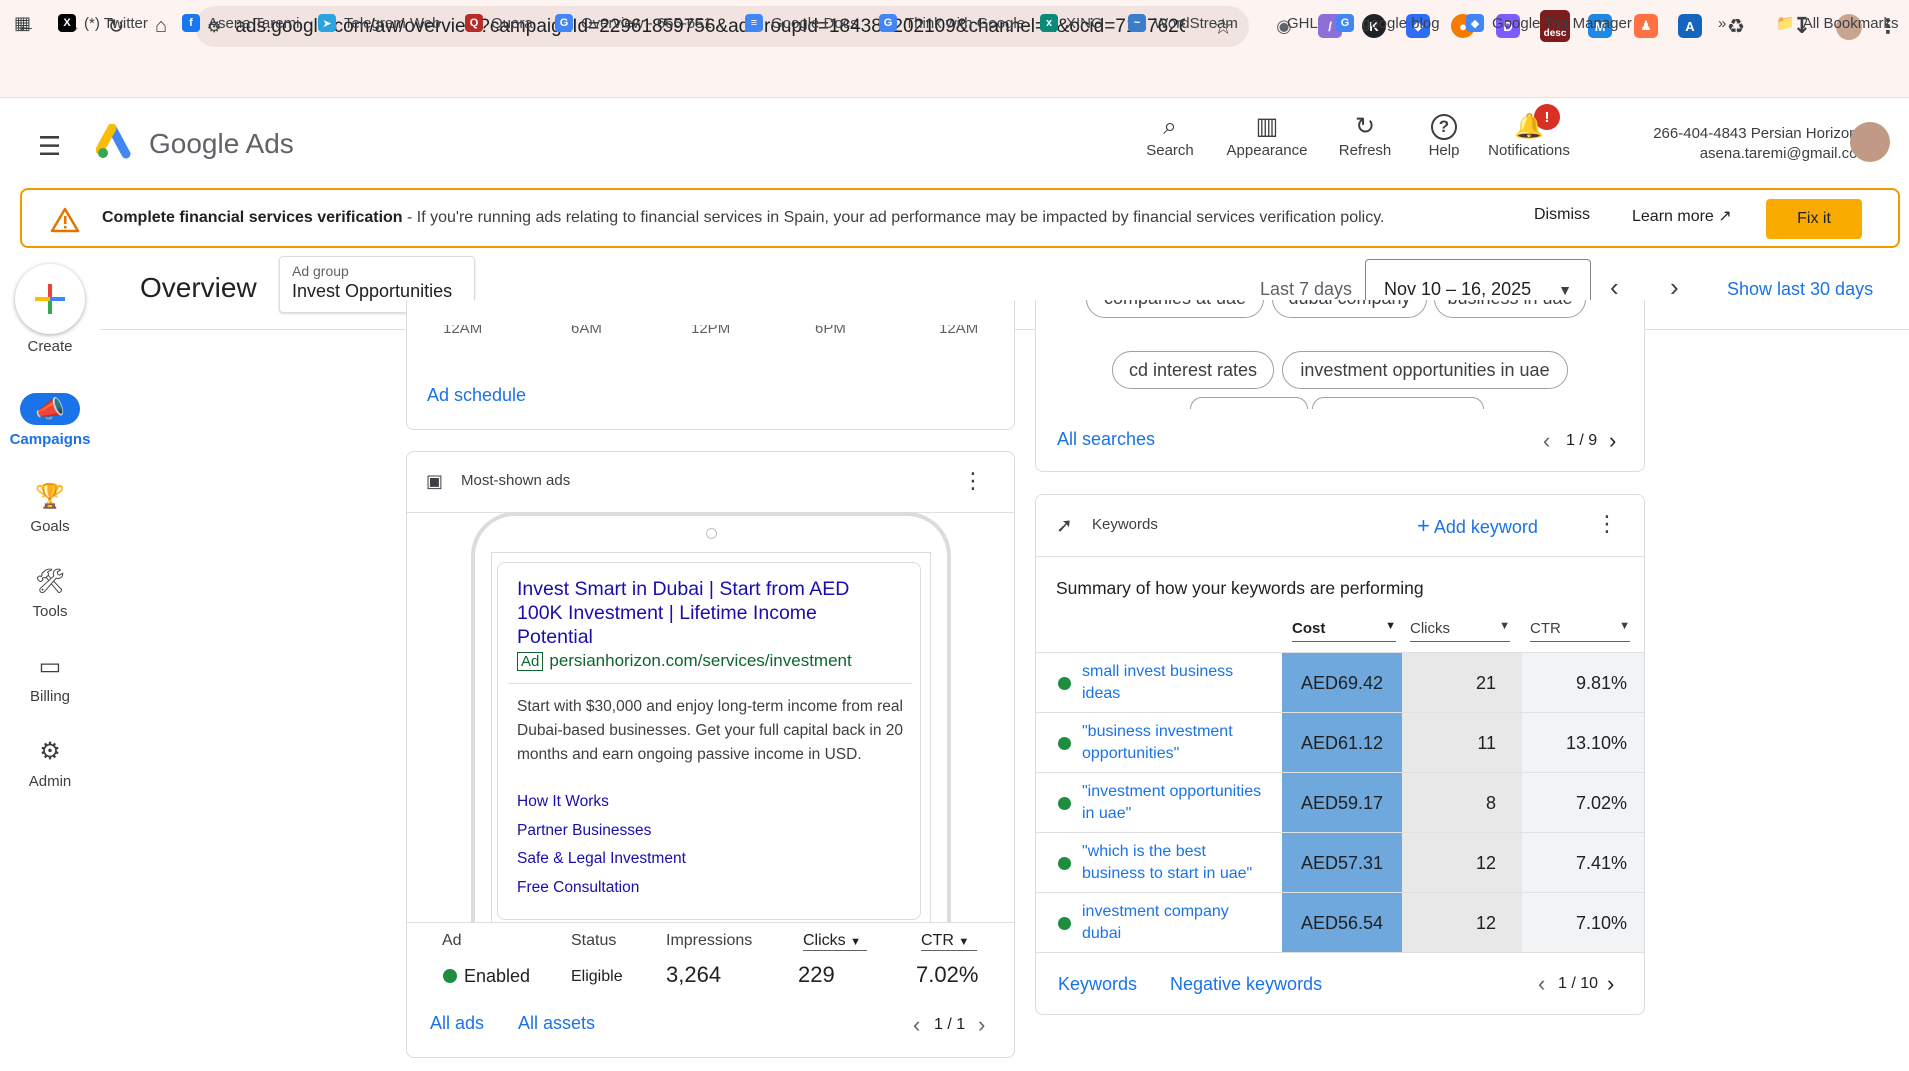 The image size is (1909, 1071). What do you see at coordinates (50, 678) in the screenshot?
I see `rail-item-billing: ▭ Billing` at bounding box center [50, 678].